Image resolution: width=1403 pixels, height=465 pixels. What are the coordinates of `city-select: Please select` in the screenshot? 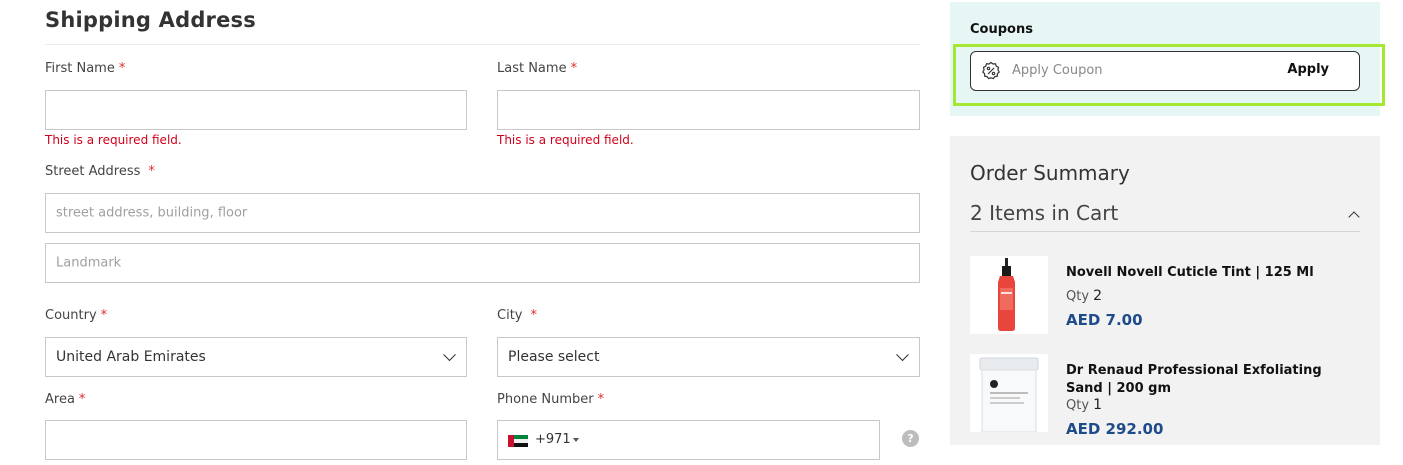 It's located at (708, 357).